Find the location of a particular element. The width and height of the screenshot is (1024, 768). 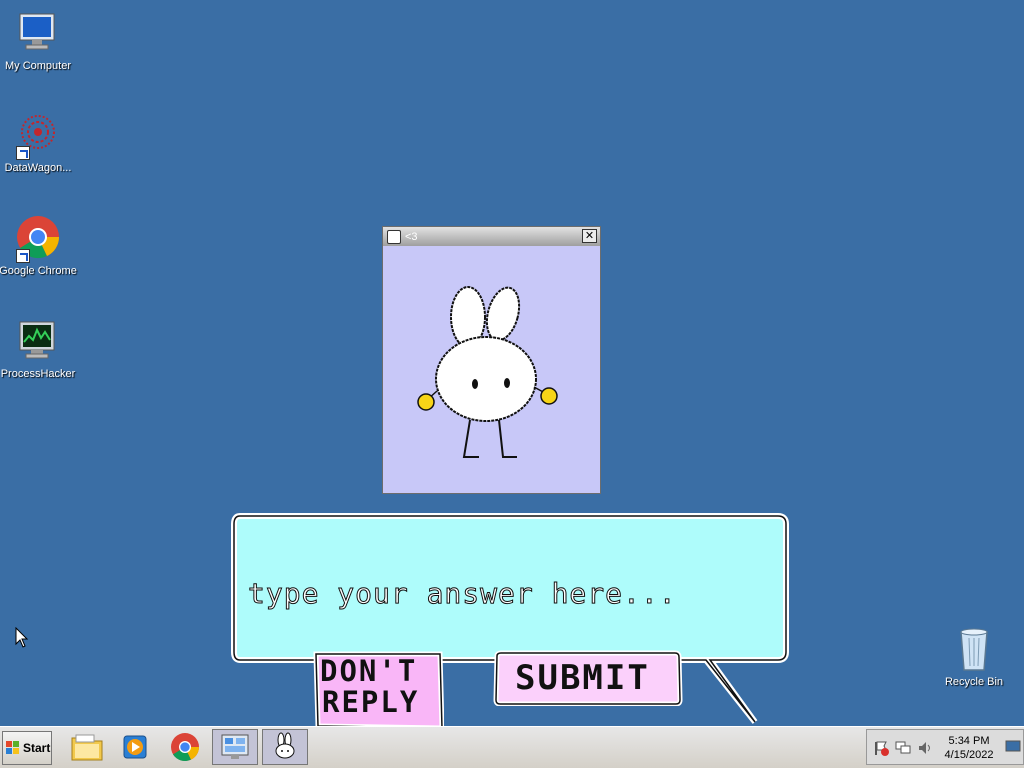

taskbar-bunny-app is located at coordinates (285, 747).